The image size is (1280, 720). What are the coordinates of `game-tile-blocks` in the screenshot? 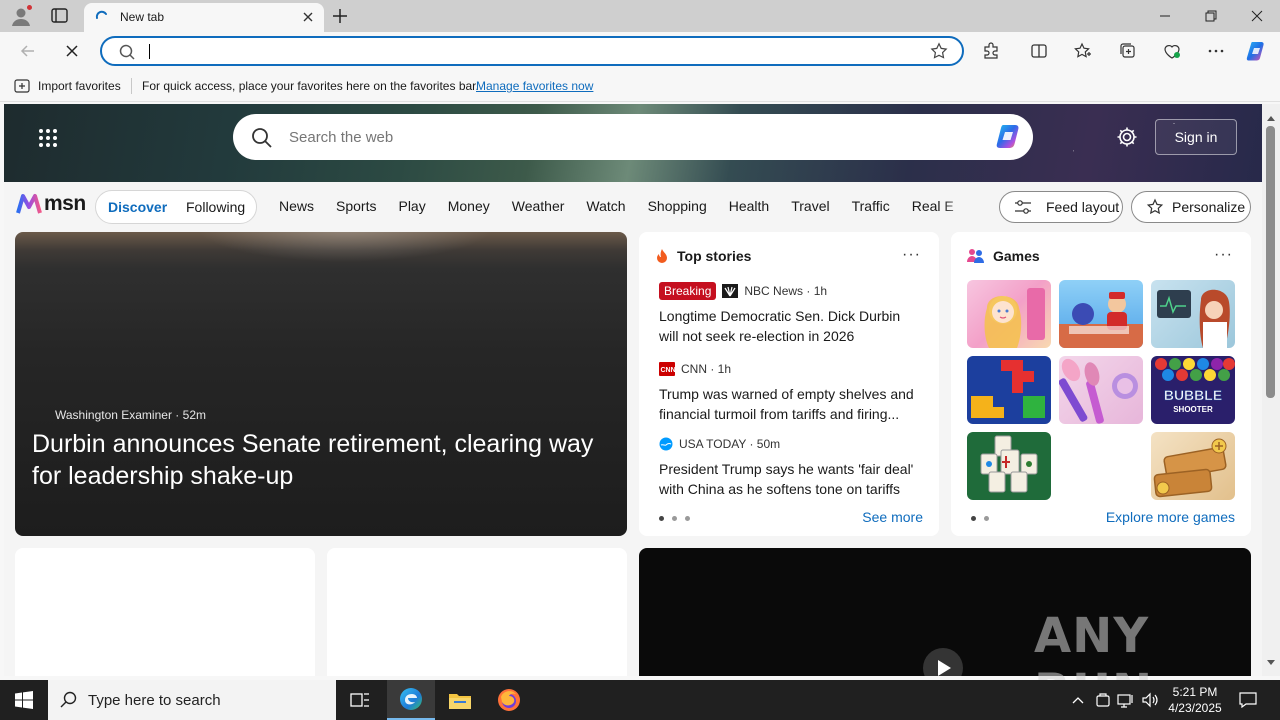 It's located at (1009, 390).